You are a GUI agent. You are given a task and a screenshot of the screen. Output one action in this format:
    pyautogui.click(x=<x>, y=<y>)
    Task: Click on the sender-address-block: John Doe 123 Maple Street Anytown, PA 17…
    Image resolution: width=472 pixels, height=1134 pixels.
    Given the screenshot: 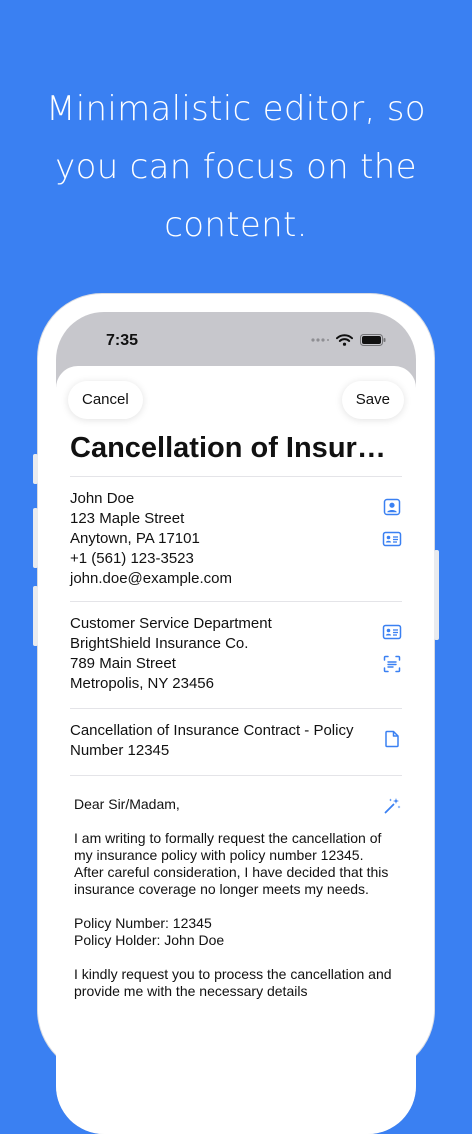 What is the action you would take?
    pyautogui.click(x=236, y=538)
    